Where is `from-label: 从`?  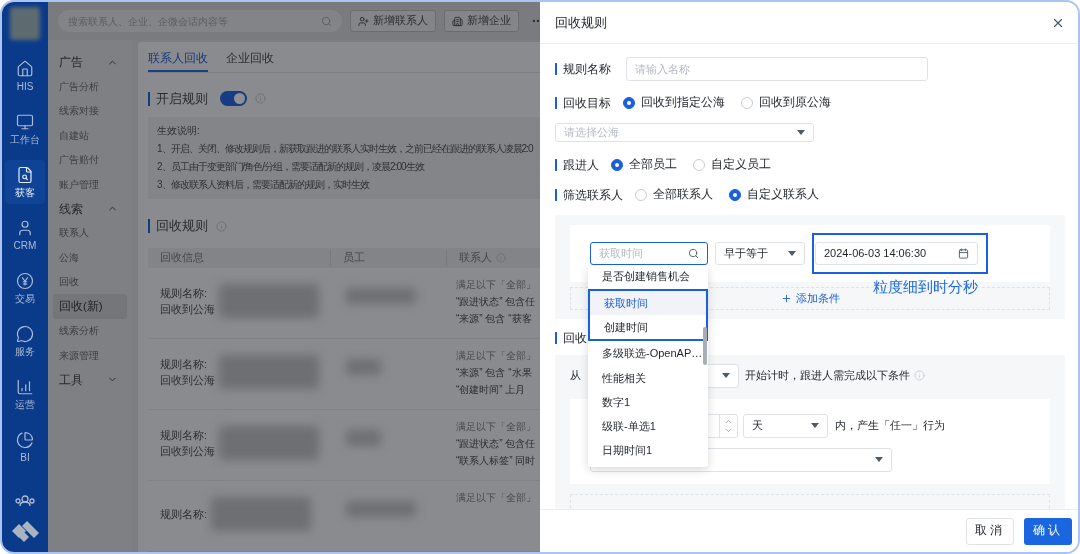 from-label: 从 is located at coordinates (575, 376).